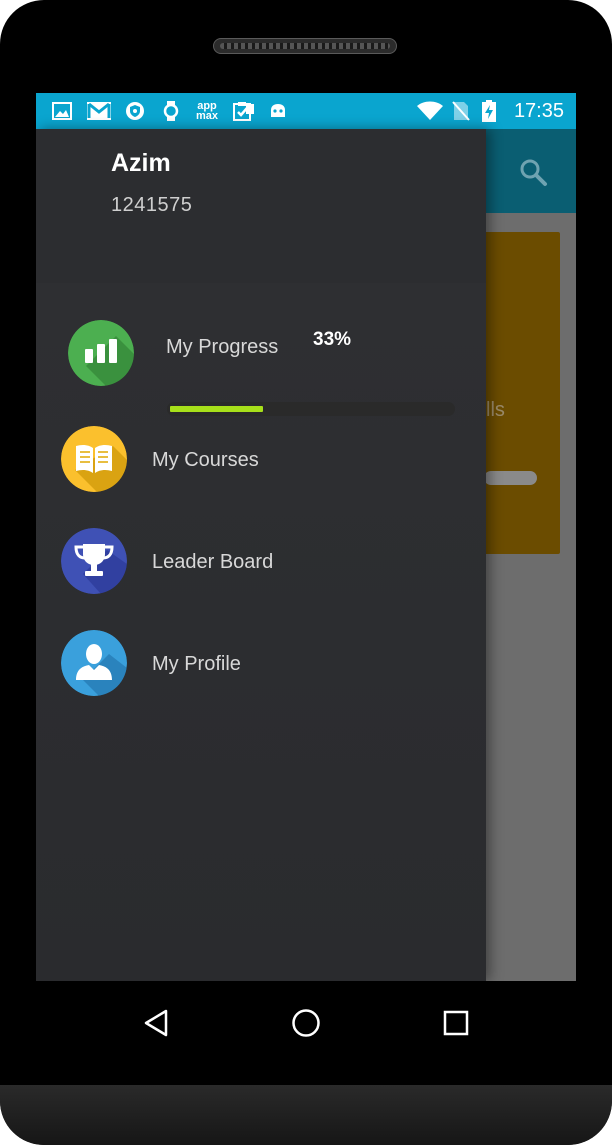 The height and width of the screenshot is (1145, 612). What do you see at coordinates (216, 409) in the screenshot?
I see `progress-bar-fill` at bounding box center [216, 409].